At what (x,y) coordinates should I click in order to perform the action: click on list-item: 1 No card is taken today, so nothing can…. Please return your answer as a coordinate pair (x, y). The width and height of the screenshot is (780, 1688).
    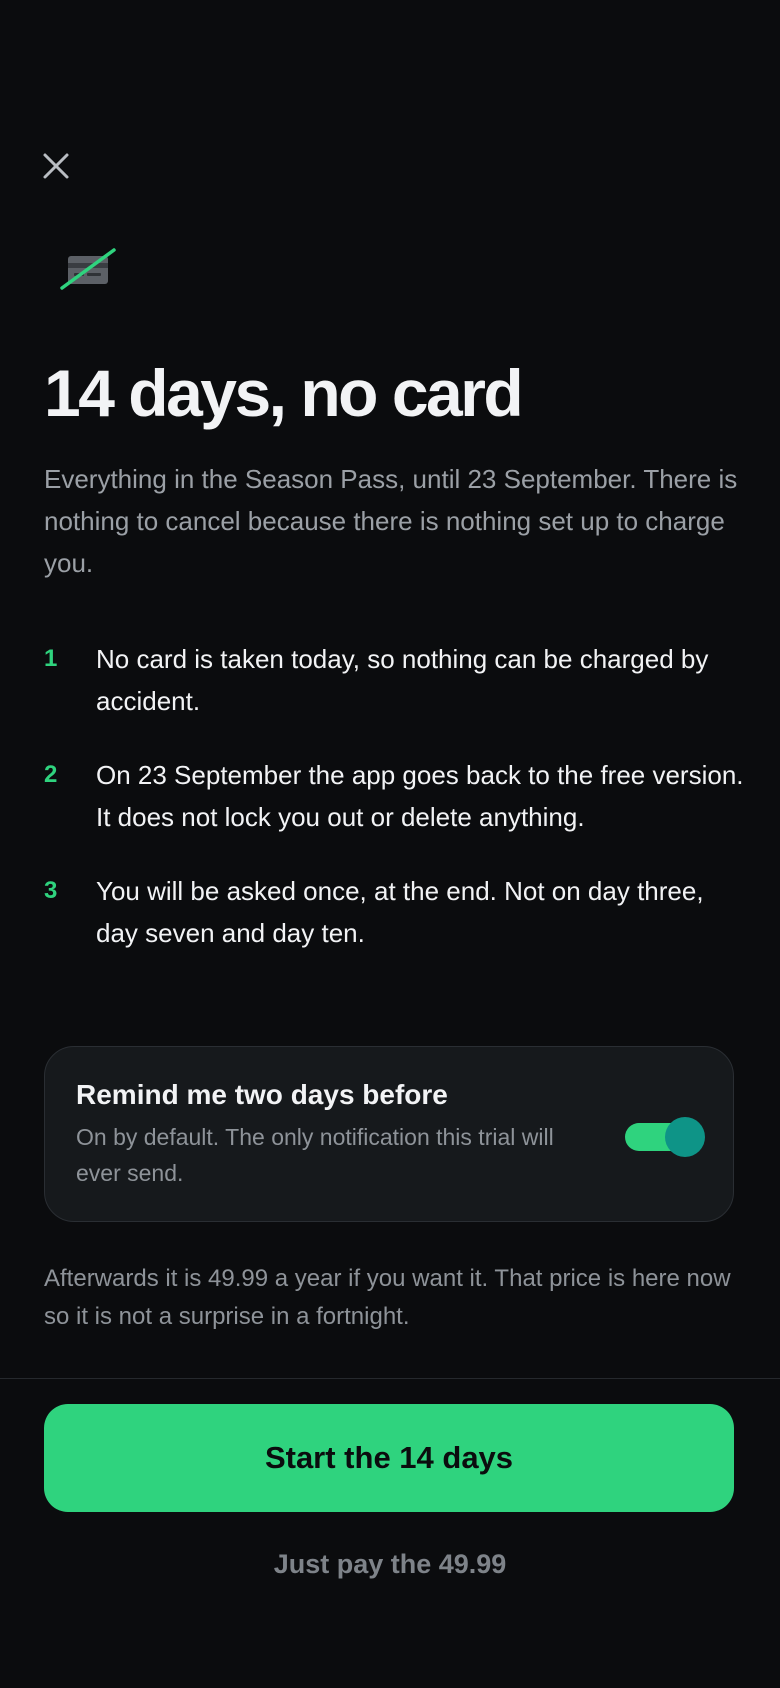
    Looking at the image, I should click on (394, 680).